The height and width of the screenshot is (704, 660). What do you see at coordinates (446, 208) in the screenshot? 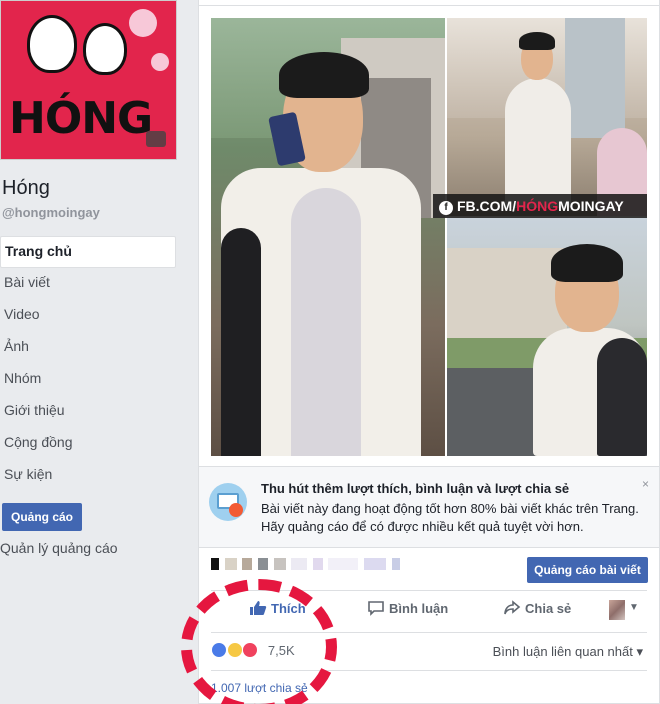
I see `facebook-icon: f` at bounding box center [446, 208].